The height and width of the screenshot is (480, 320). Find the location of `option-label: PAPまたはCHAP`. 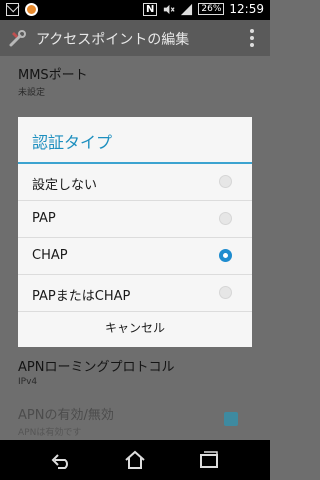

option-label: PAPまたはCHAP is located at coordinates (81, 296).